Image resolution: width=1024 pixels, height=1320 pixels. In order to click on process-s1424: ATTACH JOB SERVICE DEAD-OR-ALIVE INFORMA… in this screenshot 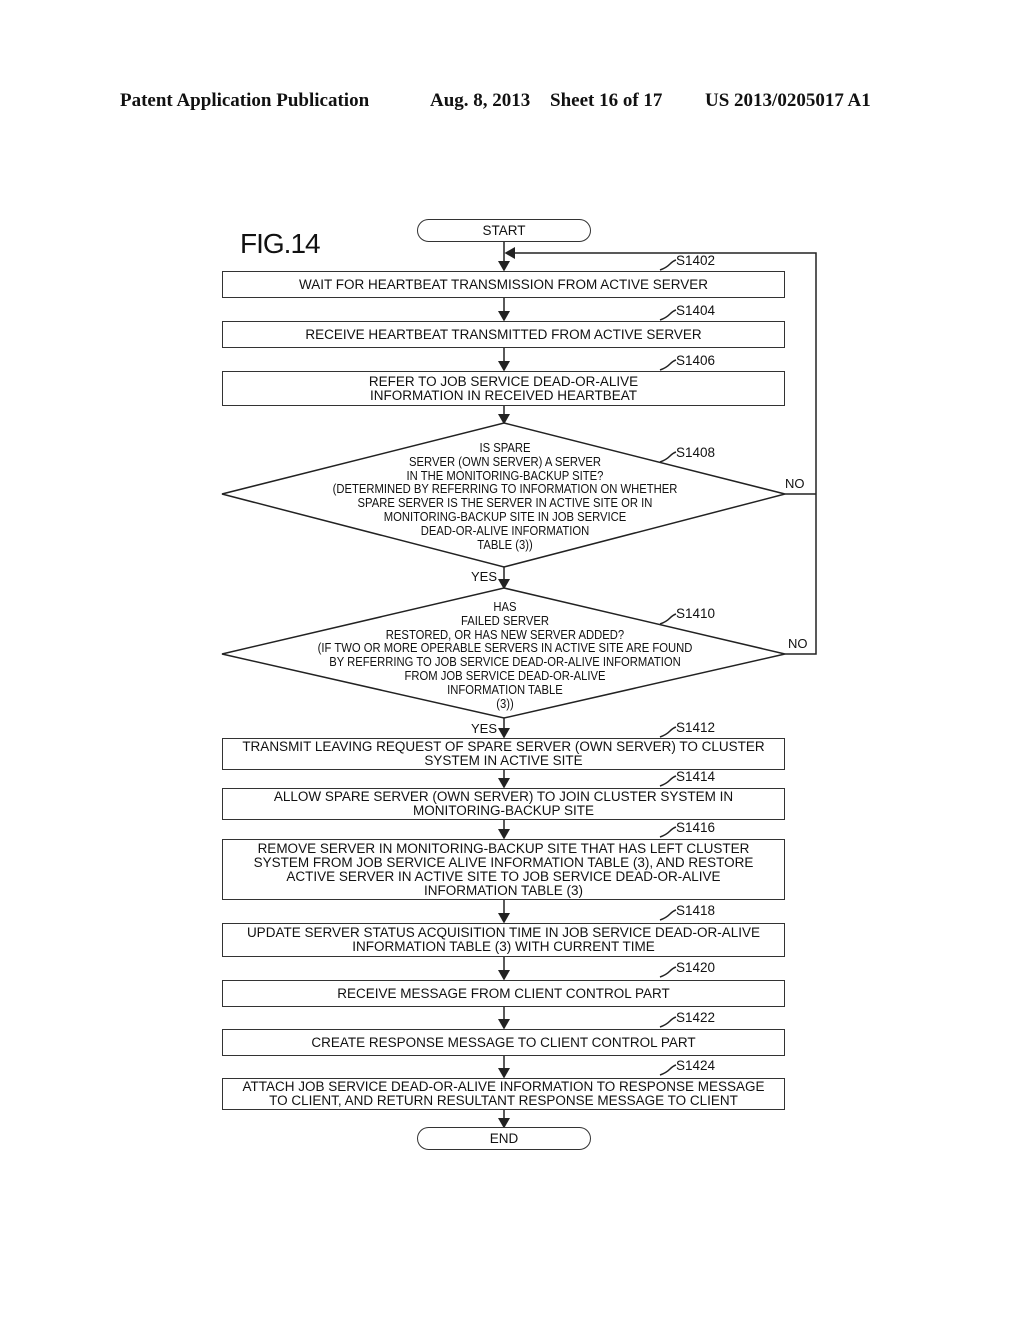, I will do `click(503, 1094)`.